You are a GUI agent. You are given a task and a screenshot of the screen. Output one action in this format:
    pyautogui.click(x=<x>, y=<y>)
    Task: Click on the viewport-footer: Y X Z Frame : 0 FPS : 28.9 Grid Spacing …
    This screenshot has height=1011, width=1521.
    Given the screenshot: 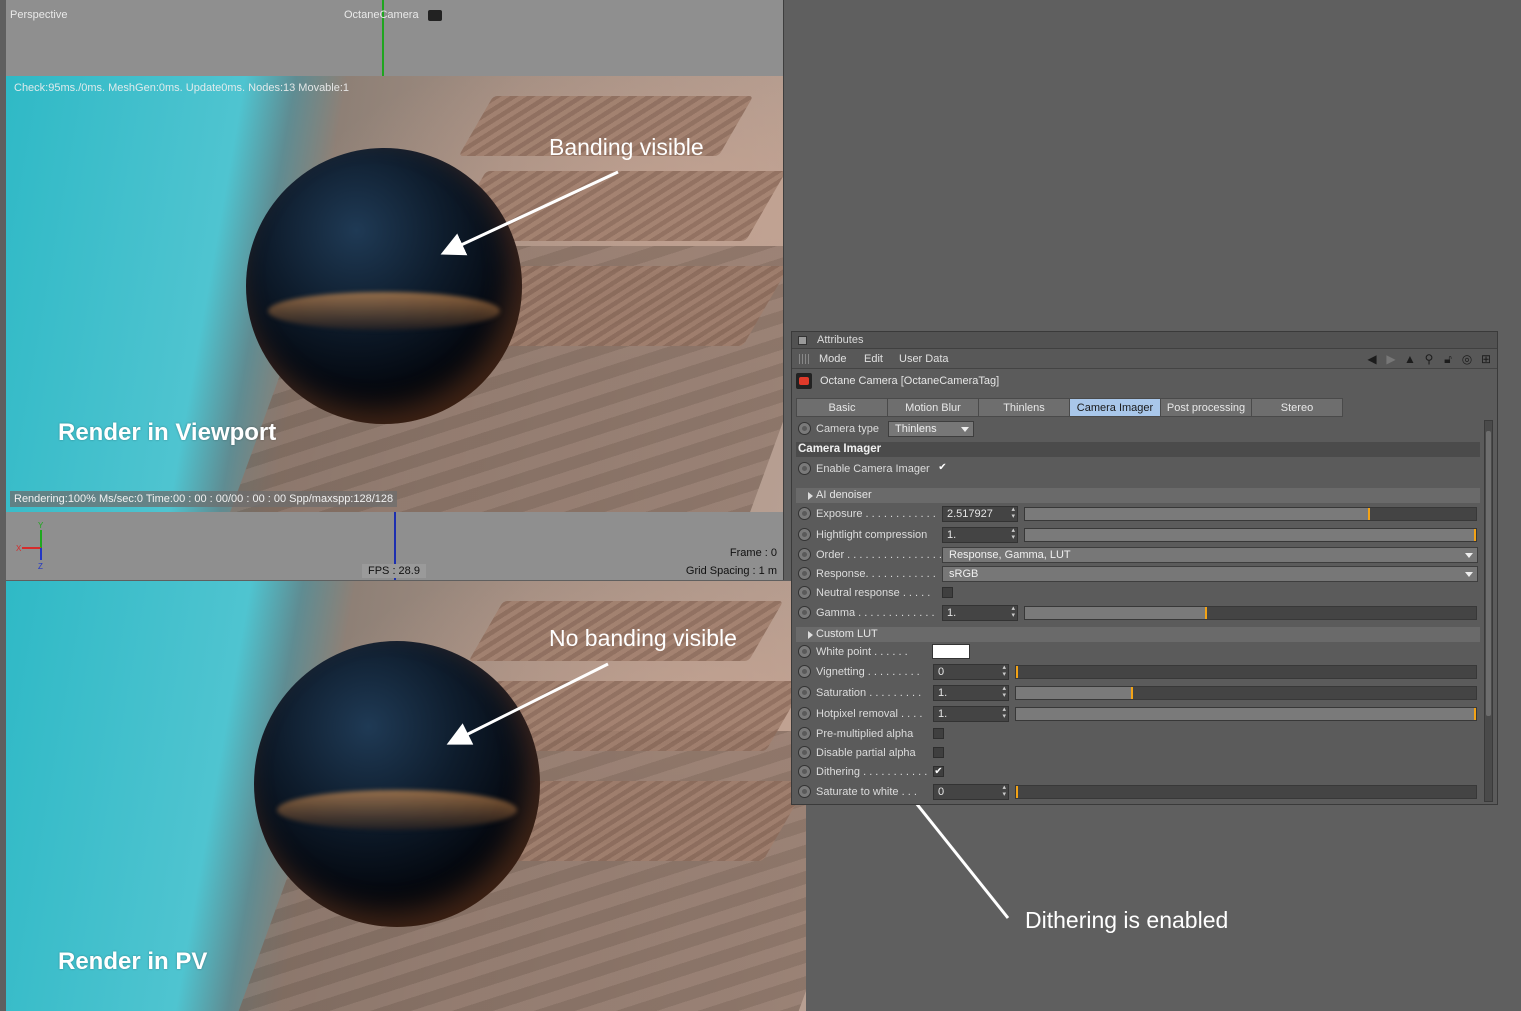 What is the action you would take?
    pyautogui.click(x=394, y=546)
    